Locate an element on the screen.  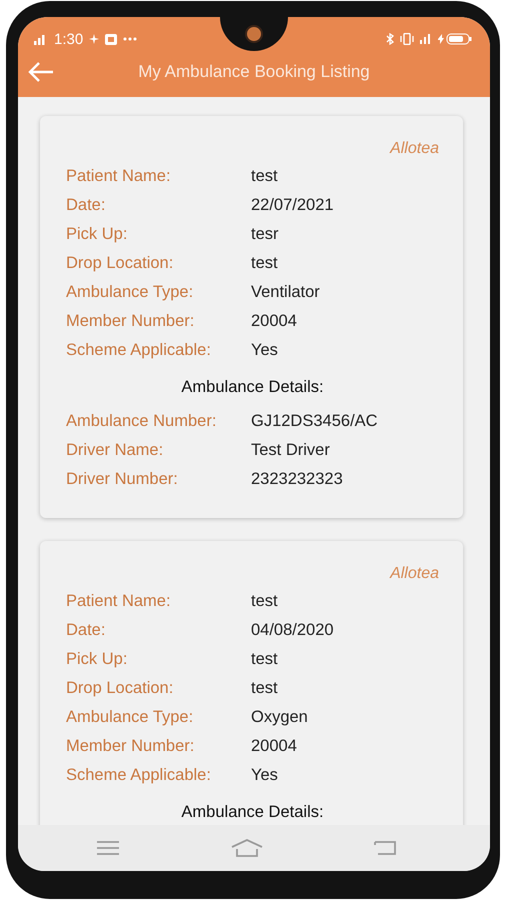
menu-icon is located at coordinates (108, 848).